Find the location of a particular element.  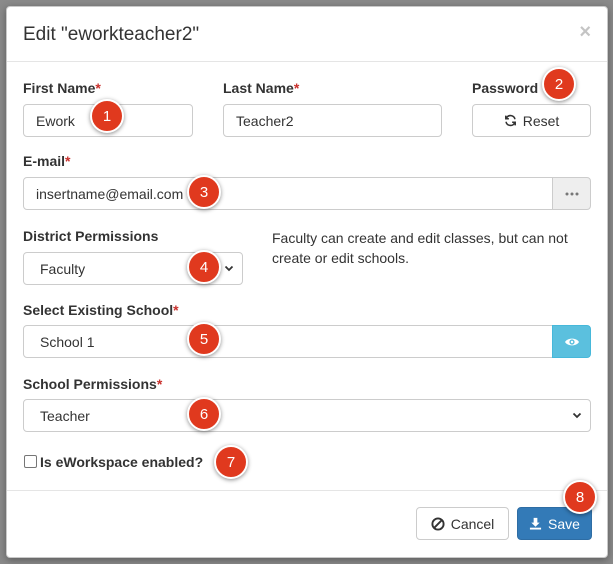

school-permissions-select: Teacher is located at coordinates (307, 415).